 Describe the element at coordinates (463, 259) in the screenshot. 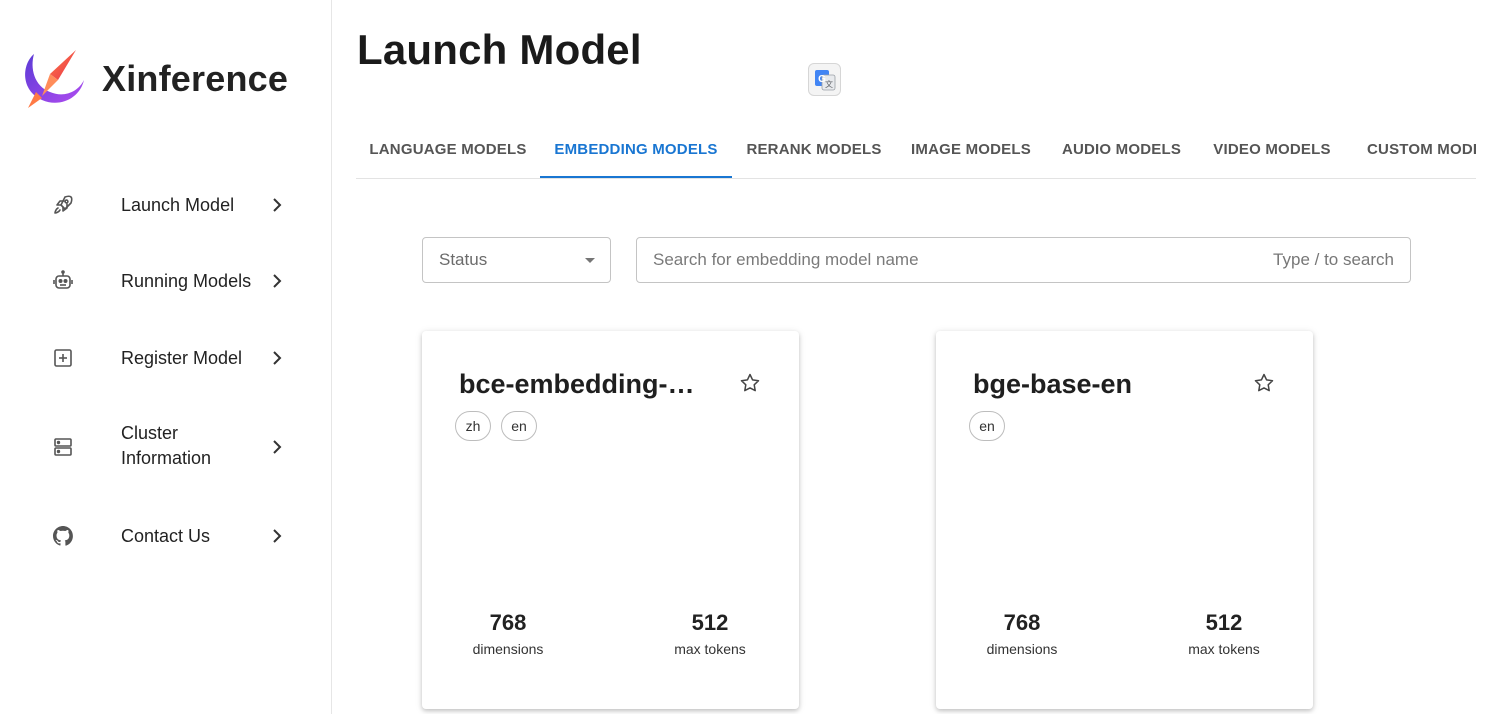

I see `status-select-label: Status` at that location.